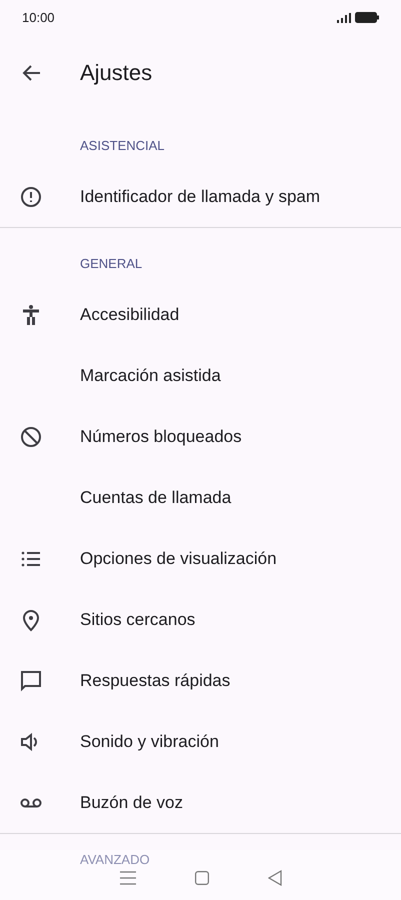 This screenshot has height=900, width=401. What do you see at coordinates (111, 263) in the screenshot?
I see `section-header: GENERAL` at bounding box center [111, 263].